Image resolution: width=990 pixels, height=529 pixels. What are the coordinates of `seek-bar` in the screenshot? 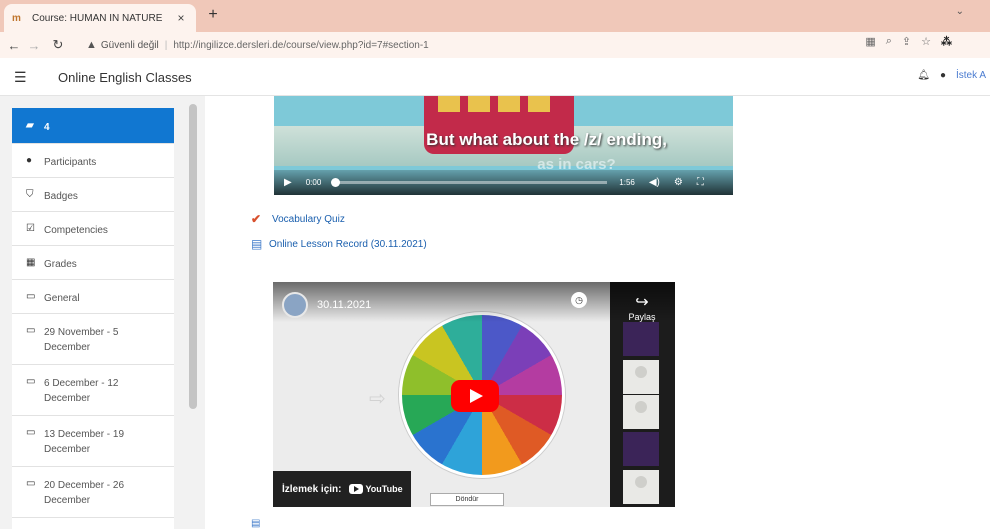 It's located at (469, 182).